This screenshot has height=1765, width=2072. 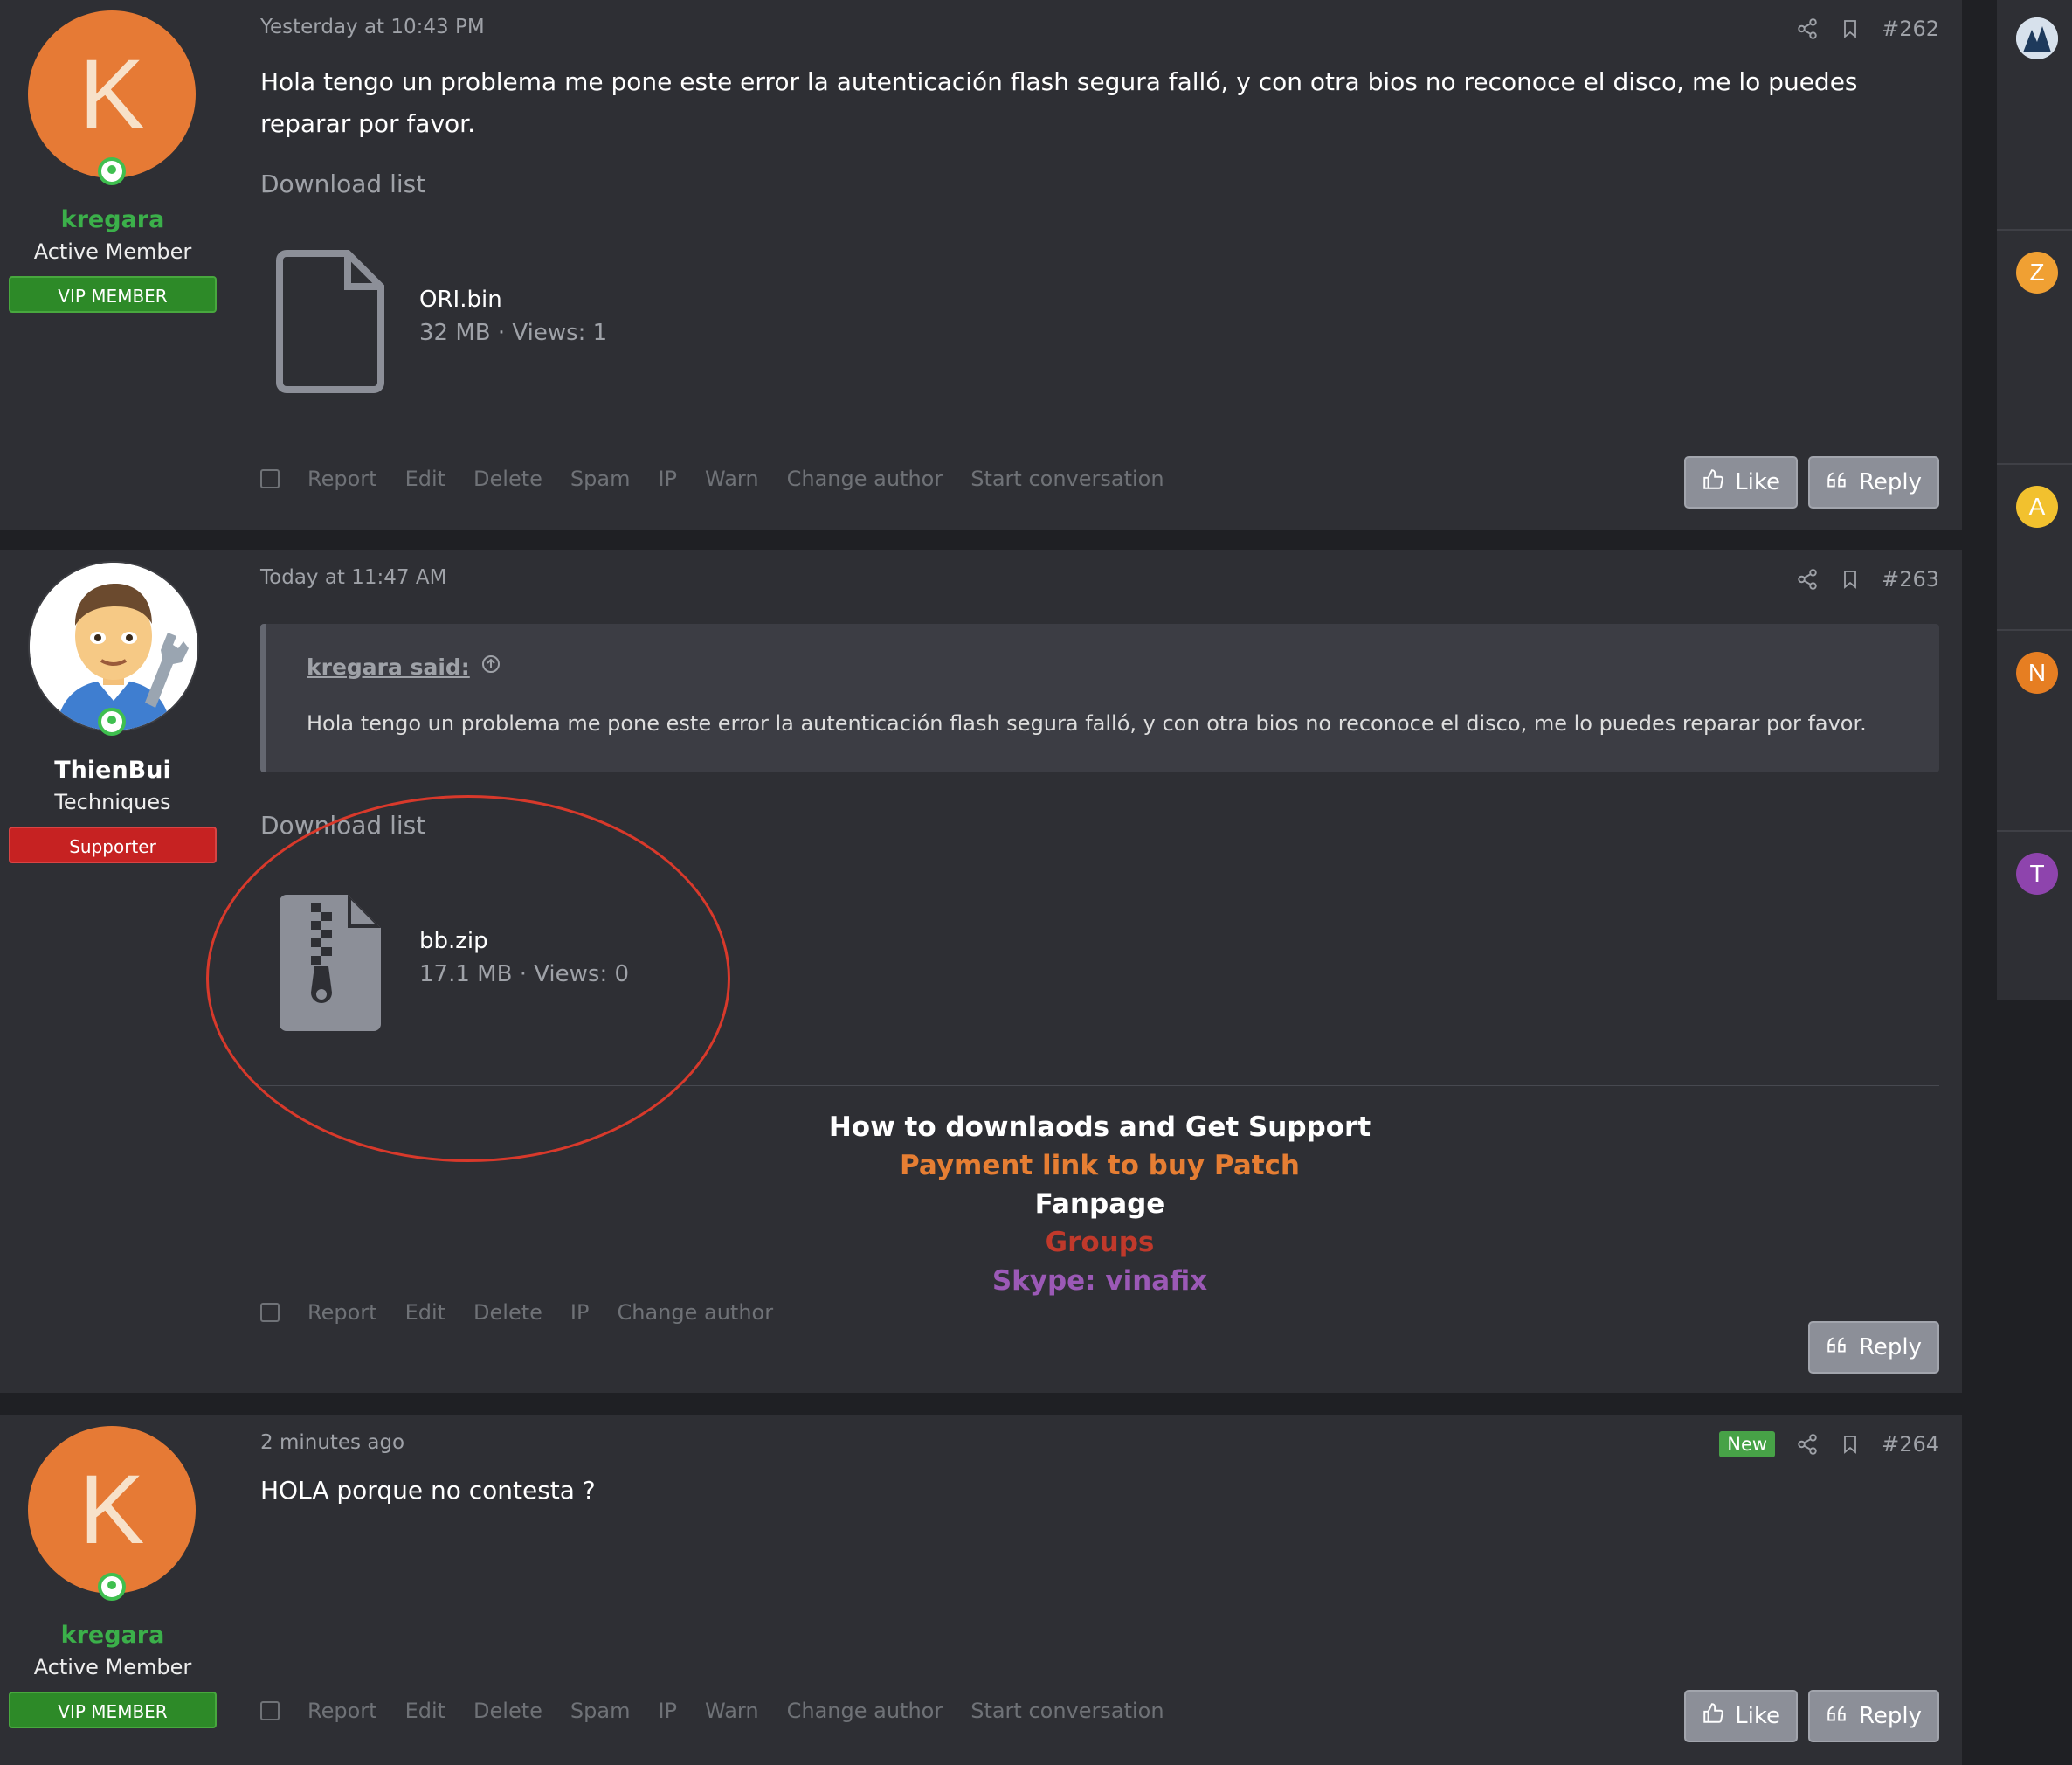 What do you see at coordinates (2037, 273) in the screenshot?
I see `sidebar-avatar-z: Z` at bounding box center [2037, 273].